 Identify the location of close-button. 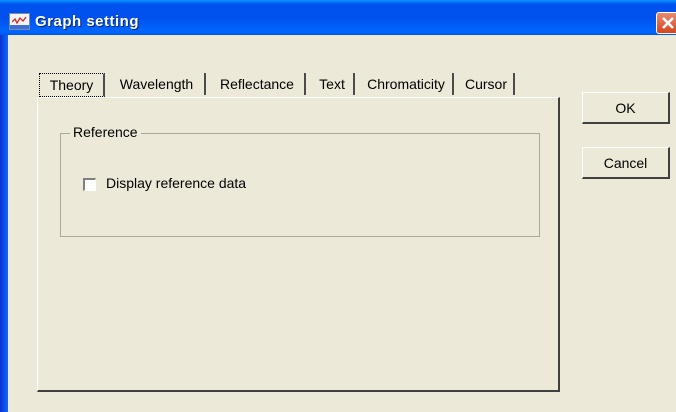
(666, 23).